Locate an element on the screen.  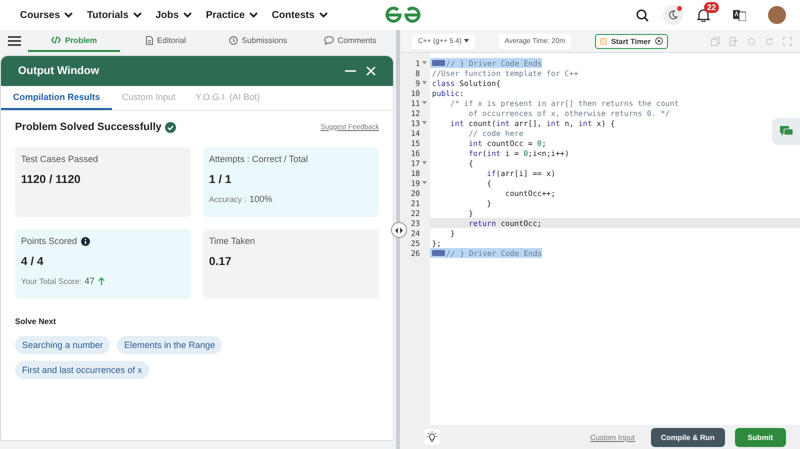
play-icon is located at coordinates (658, 41).